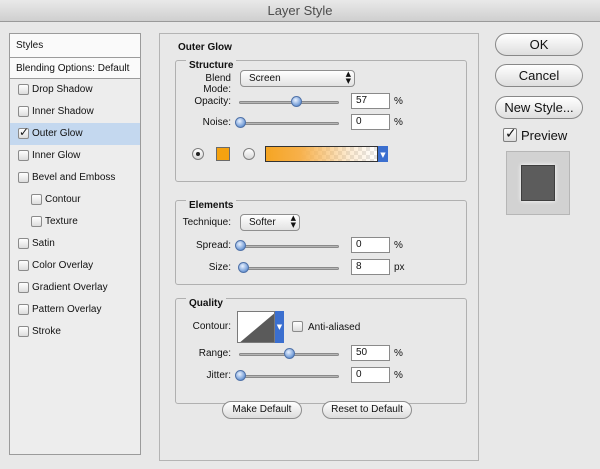 The height and width of the screenshot is (469, 600). I want to click on spread-input: 0, so click(370, 245).